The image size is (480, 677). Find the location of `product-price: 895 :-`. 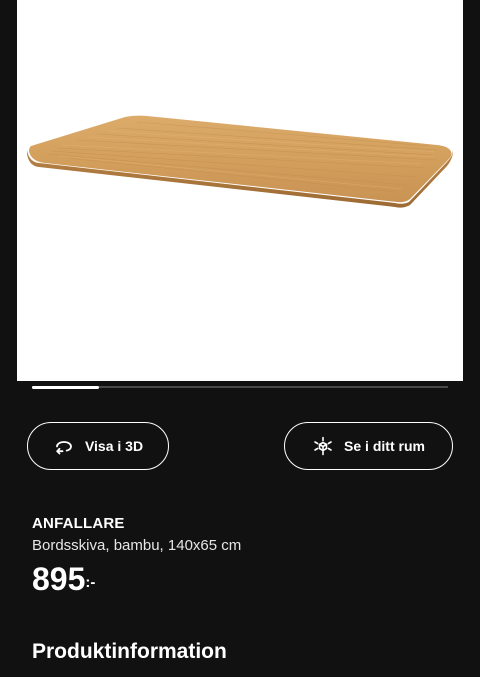

product-price: 895 :- is located at coordinates (63, 579).